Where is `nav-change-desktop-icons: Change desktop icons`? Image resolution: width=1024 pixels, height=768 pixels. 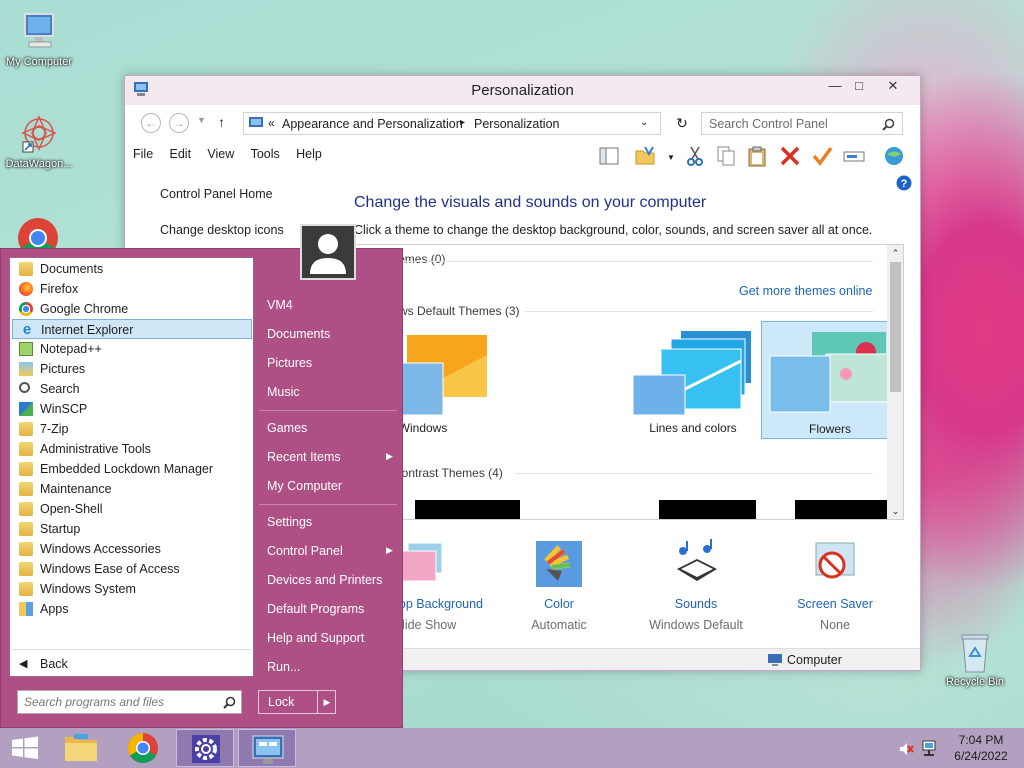
nav-change-desktop-icons: Change desktop icons is located at coordinates (222, 230).